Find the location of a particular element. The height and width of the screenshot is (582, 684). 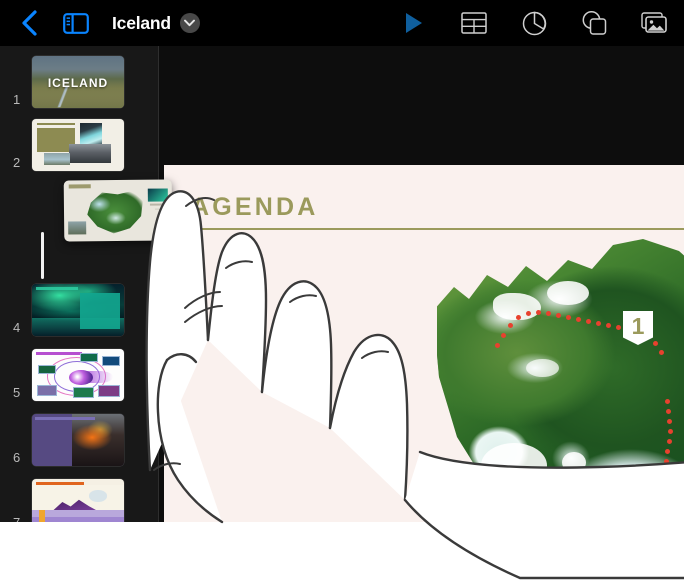

slide-number: 2 is located at coordinates (17, 162).